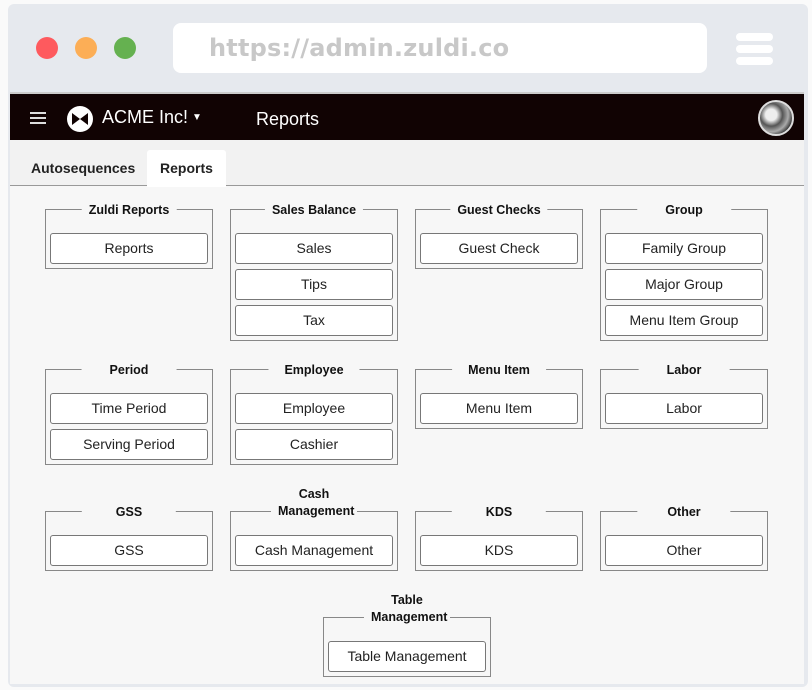  I want to click on group-title: Sales Balance, so click(314, 210).